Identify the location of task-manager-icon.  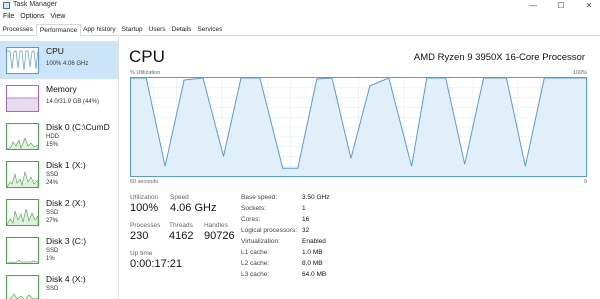
(6, 5).